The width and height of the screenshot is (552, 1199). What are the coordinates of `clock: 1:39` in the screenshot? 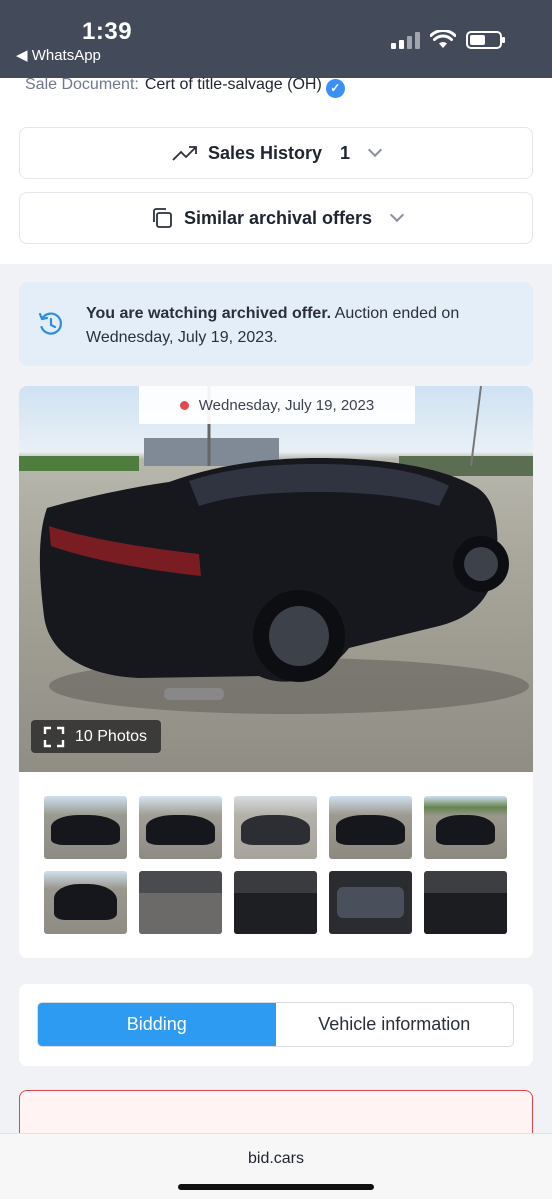 It's located at (107, 31).